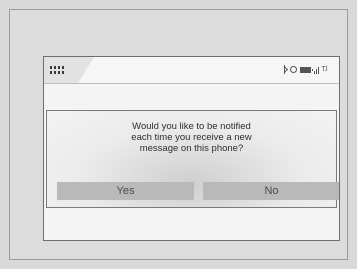 The width and height of the screenshot is (357, 269). I want to click on signal-label: T.l, so click(324, 69).